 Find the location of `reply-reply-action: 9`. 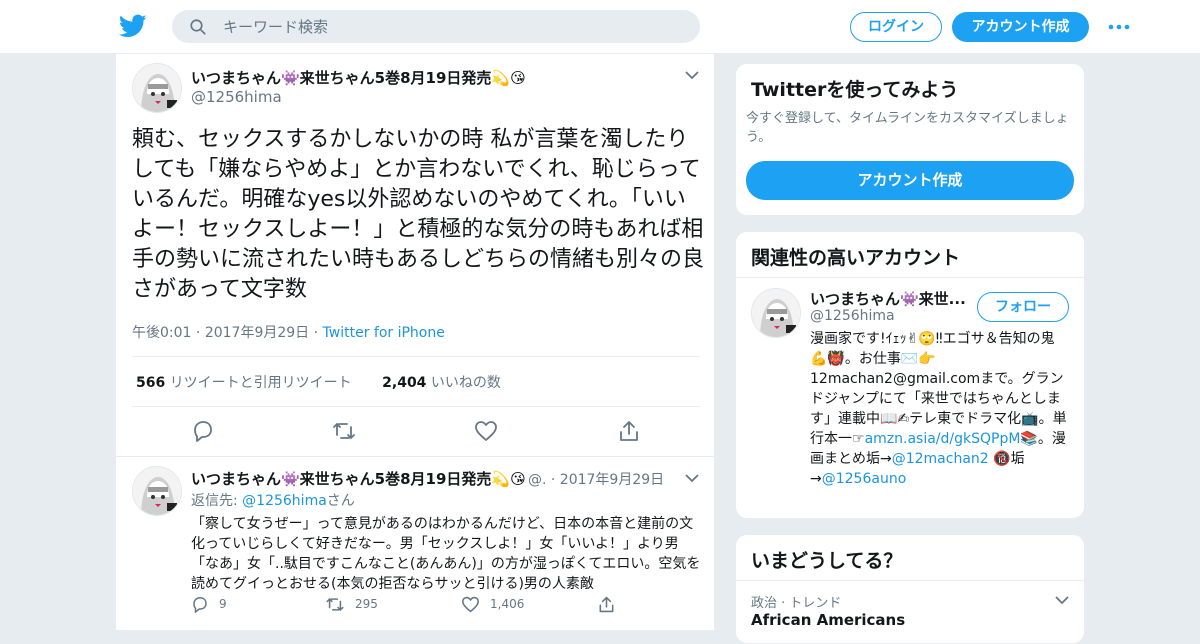

reply-reply-action: 9 is located at coordinates (209, 605).